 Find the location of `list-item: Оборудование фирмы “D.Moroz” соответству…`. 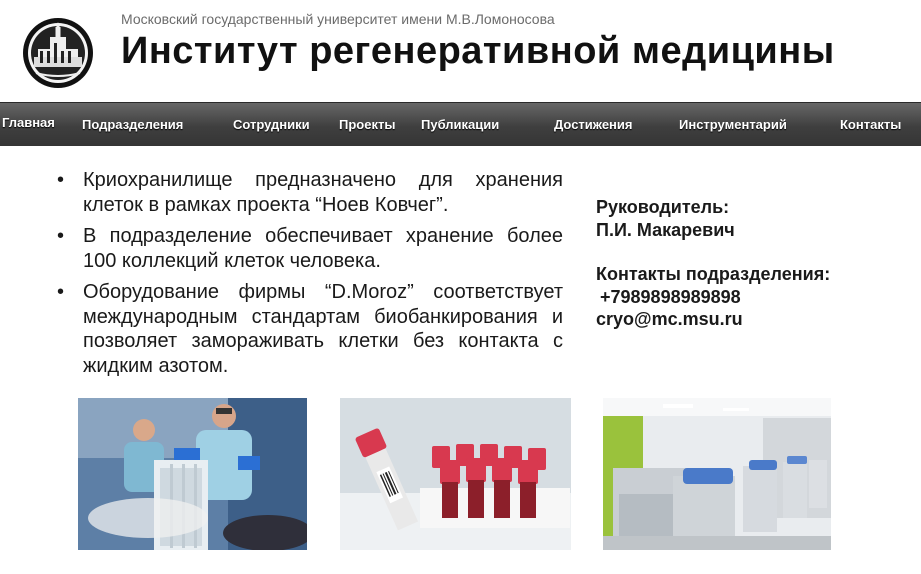

list-item: Оборудование фирмы “D.Moroz” соответству… is located at coordinates (309, 329).